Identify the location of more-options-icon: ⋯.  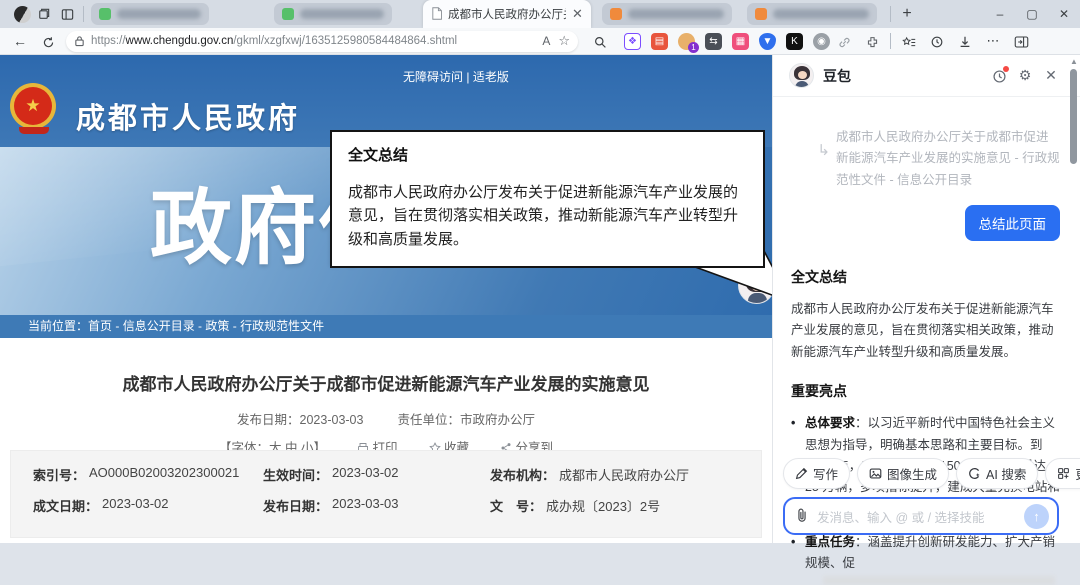
(993, 41).